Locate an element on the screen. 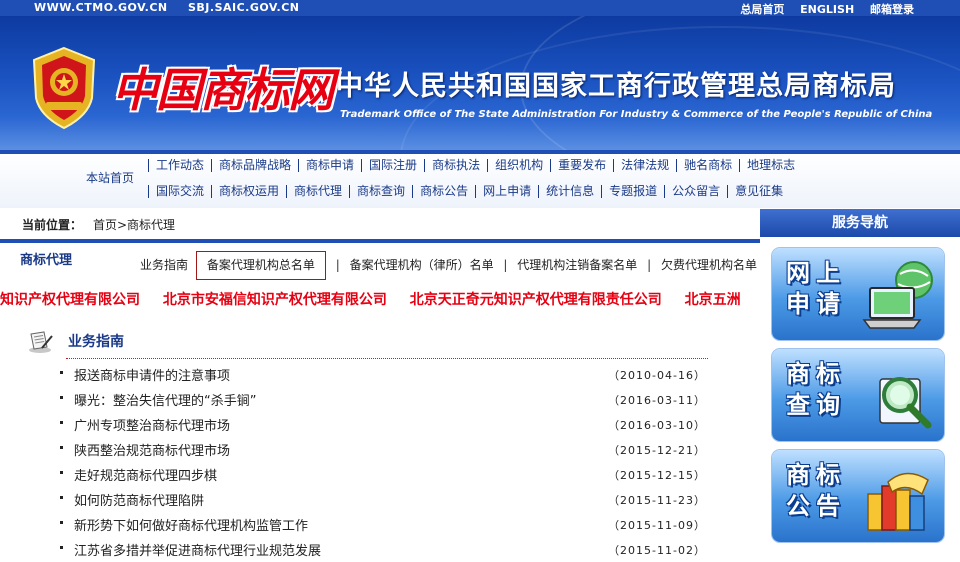 The width and height of the screenshot is (960, 562). list-item-title: 陕西整治规范商标代理市场 is located at coordinates (152, 449).